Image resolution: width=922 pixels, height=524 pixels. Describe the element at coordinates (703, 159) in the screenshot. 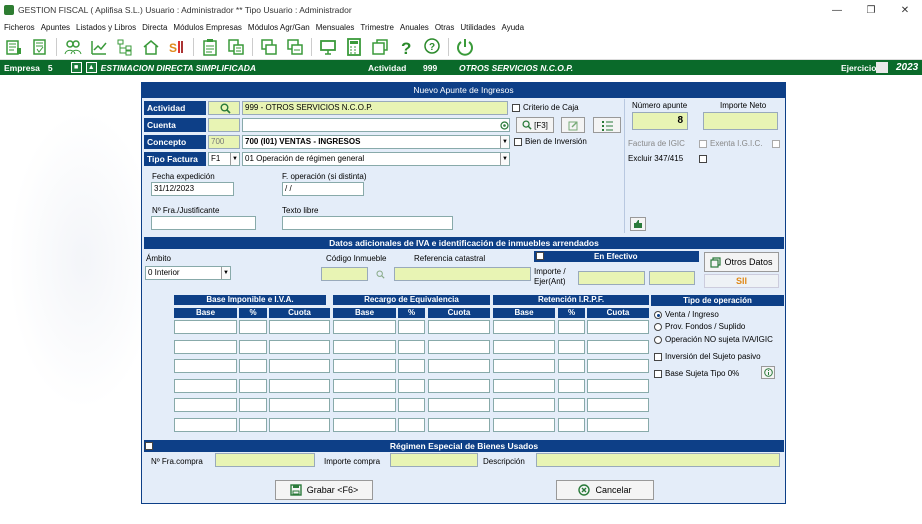

I see `excluir-347-checkbox` at that location.